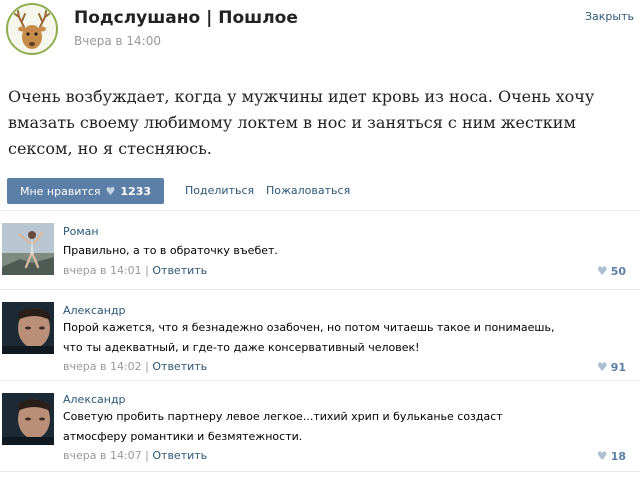 Image resolution: width=640 pixels, height=479 pixels. What do you see at coordinates (609, 16) in the screenshot?
I see `close-button: Закрыть` at bounding box center [609, 16].